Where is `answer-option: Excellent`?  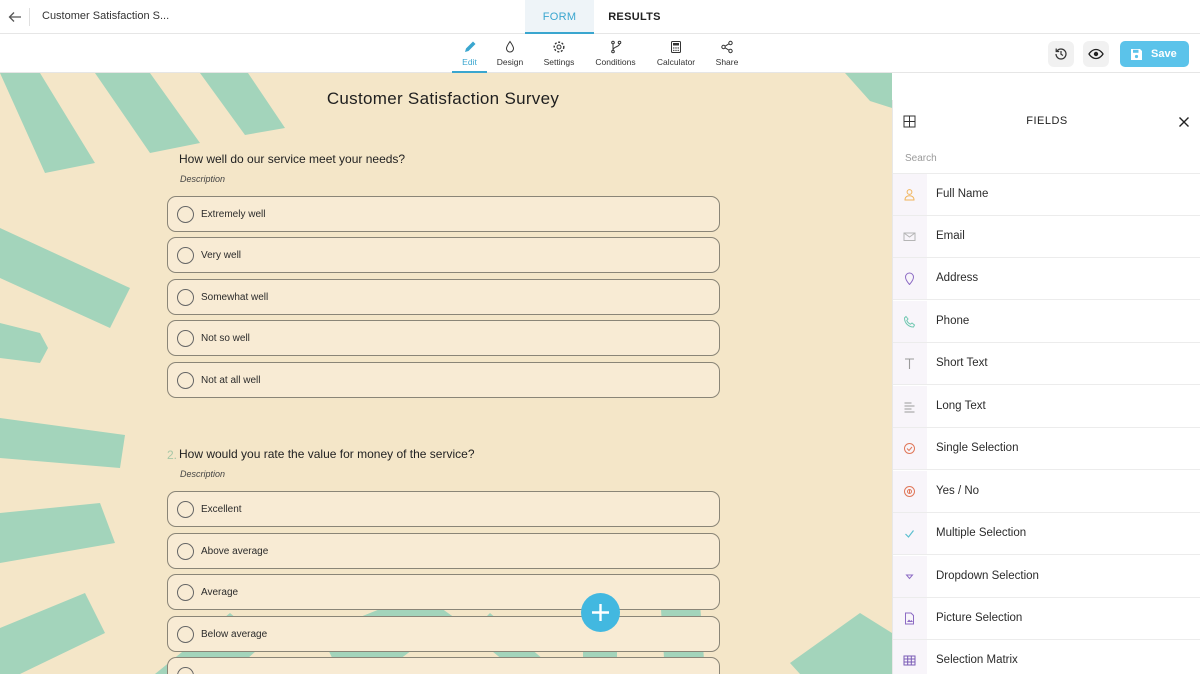
answer-option: Excellent is located at coordinates (443, 509).